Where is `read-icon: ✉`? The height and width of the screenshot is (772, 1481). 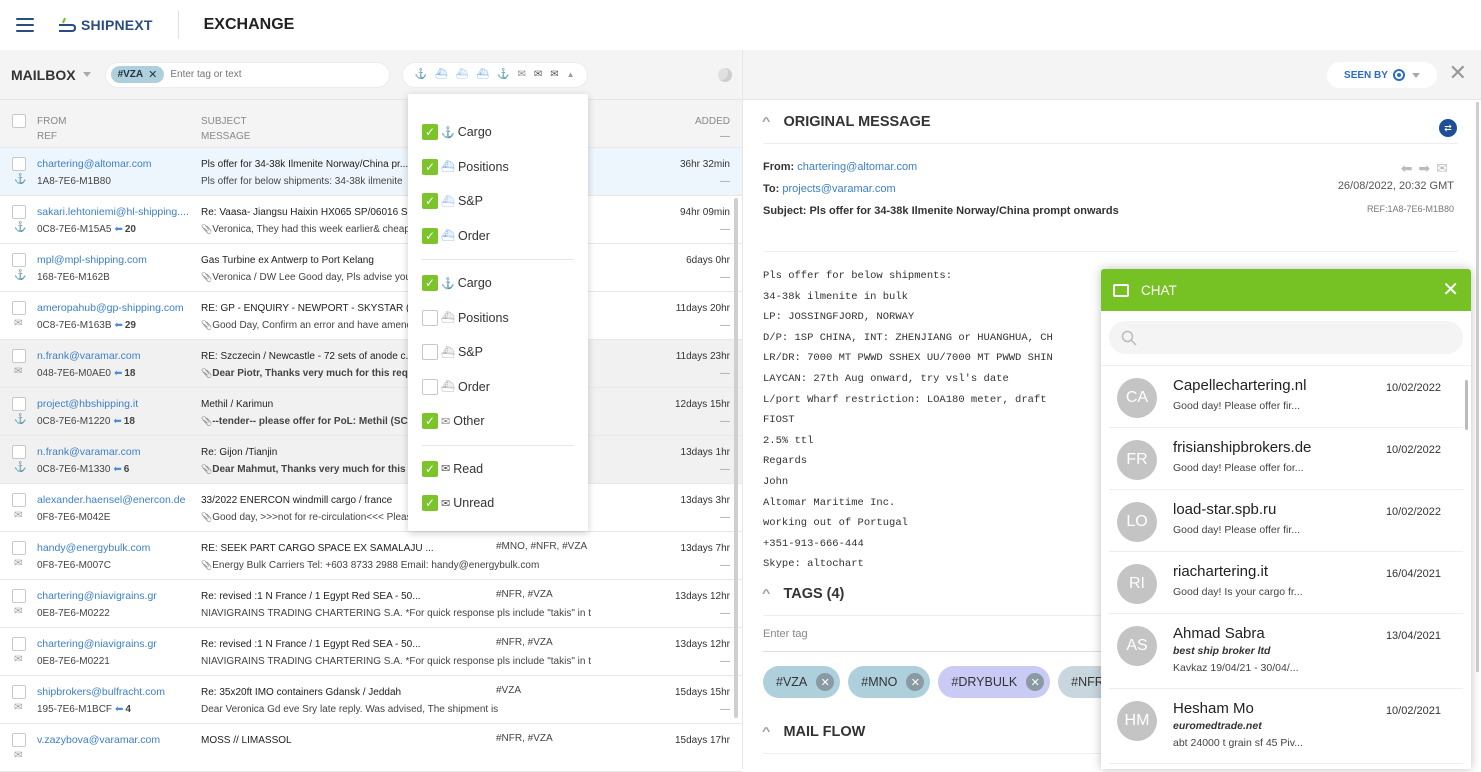
read-icon: ✉ is located at coordinates (538, 74).